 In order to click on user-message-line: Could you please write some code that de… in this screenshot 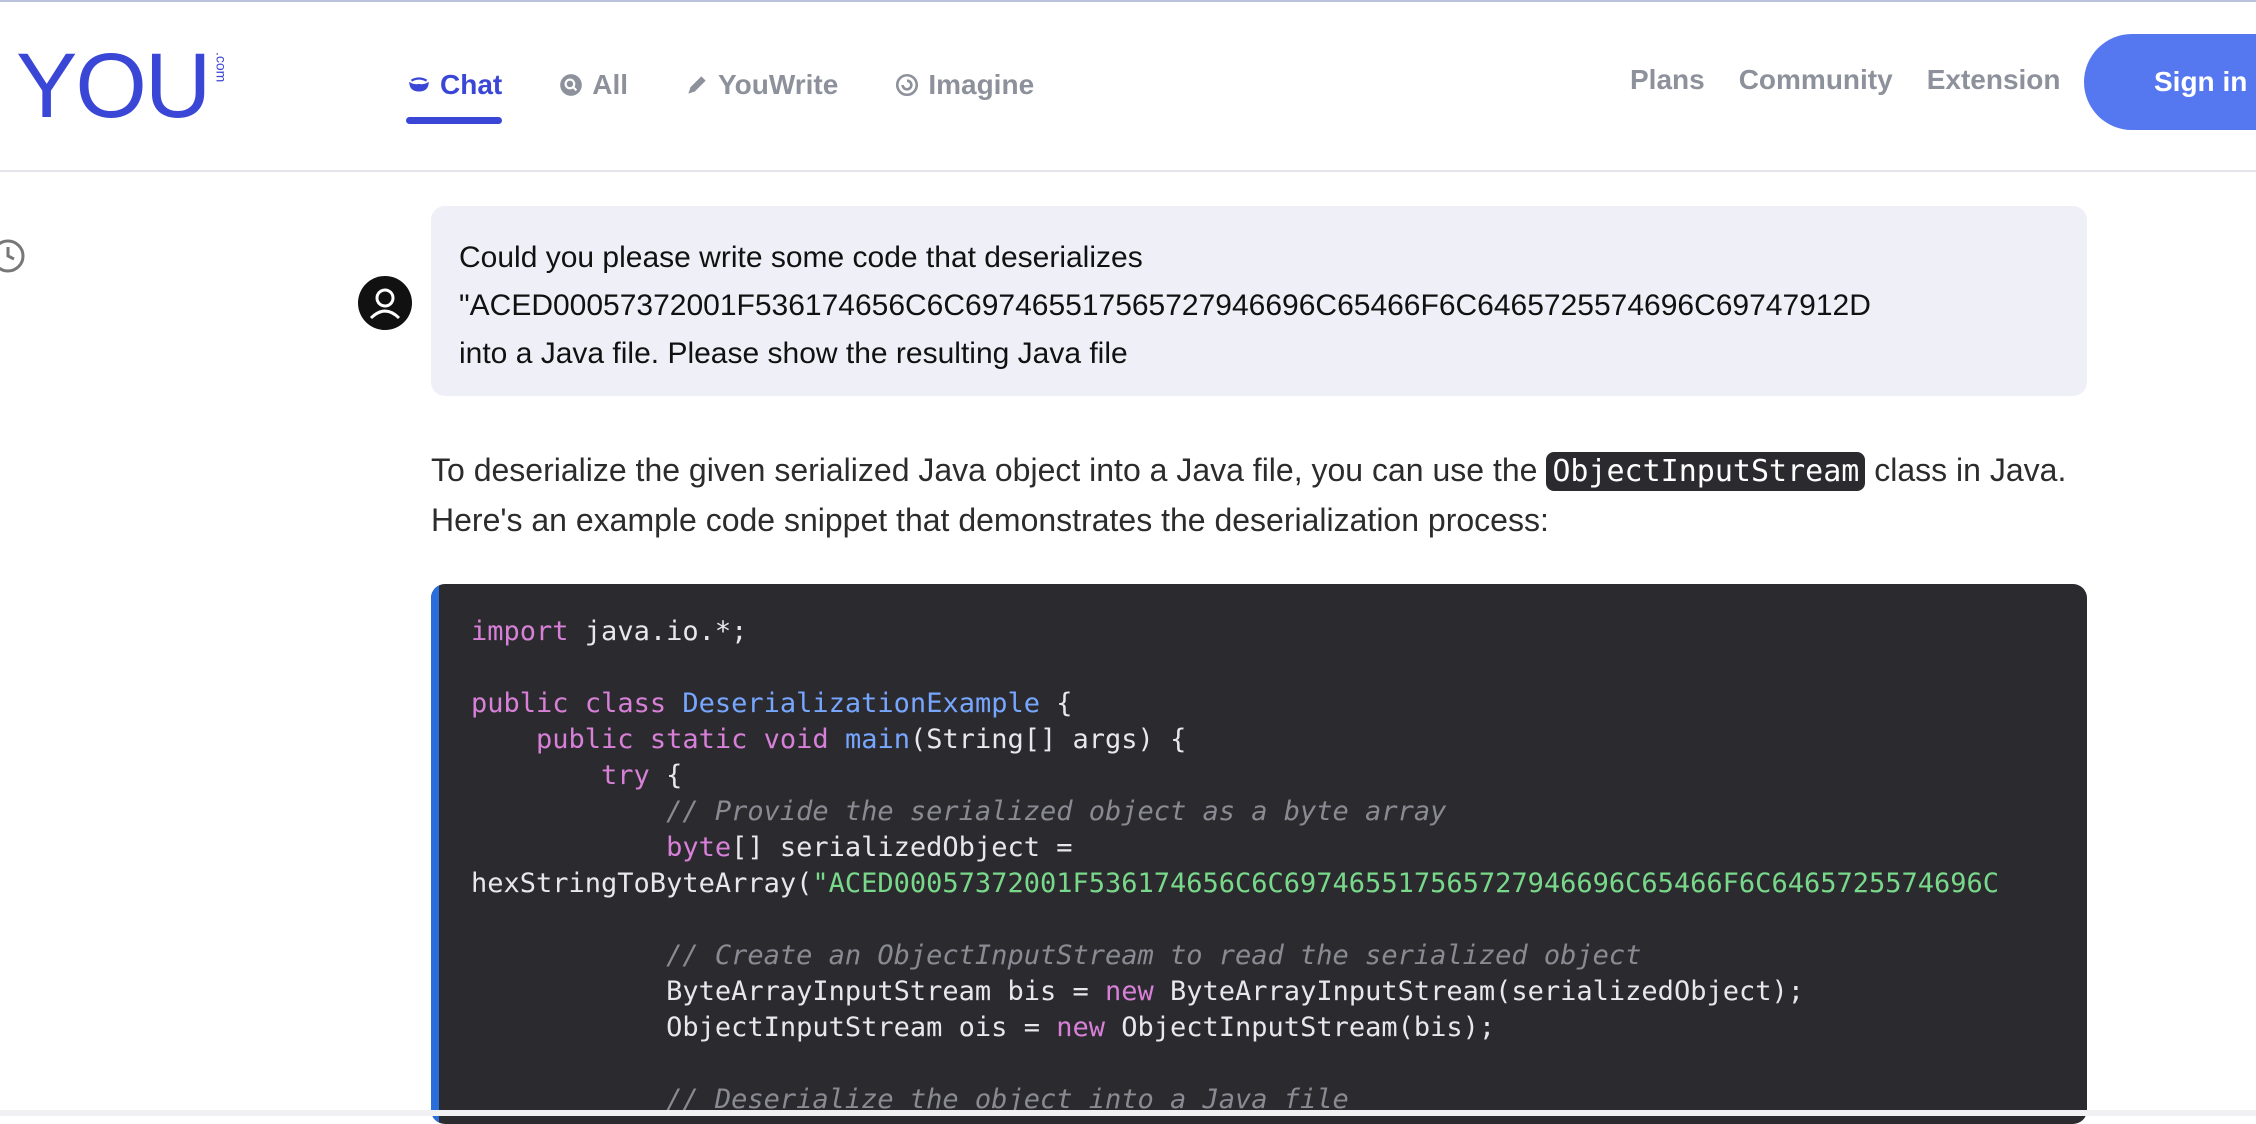, I will do `click(801, 257)`.